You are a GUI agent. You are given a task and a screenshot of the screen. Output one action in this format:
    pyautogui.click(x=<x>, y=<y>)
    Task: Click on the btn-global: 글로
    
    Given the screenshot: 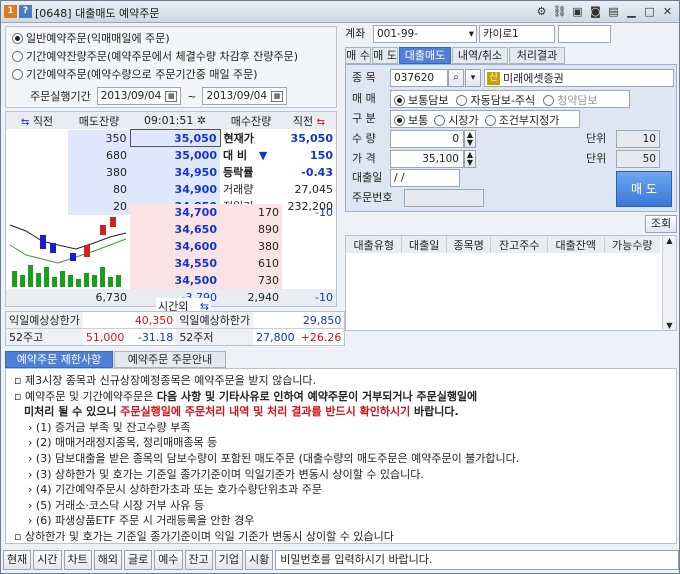 What is the action you would take?
    pyautogui.click(x=138, y=560)
    